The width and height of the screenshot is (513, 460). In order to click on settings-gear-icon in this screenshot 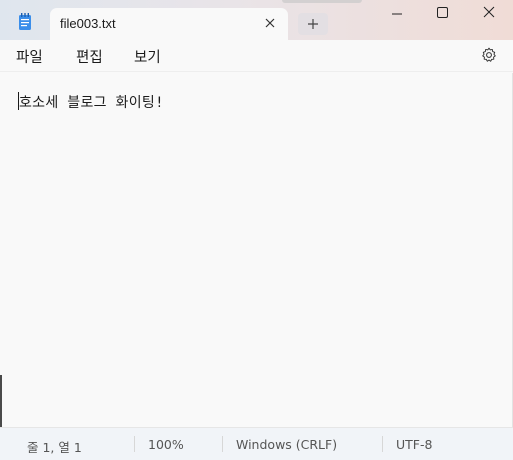, I will do `click(489, 55)`.